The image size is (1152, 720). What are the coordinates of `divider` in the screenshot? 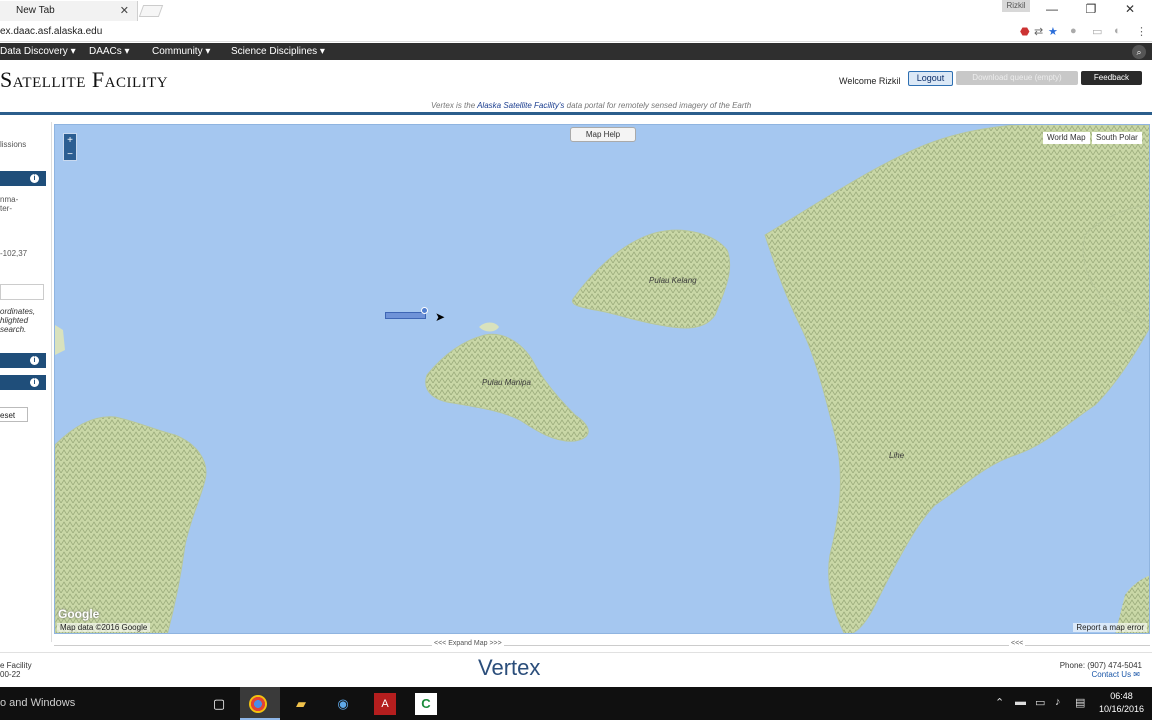 It's located at (602, 645).